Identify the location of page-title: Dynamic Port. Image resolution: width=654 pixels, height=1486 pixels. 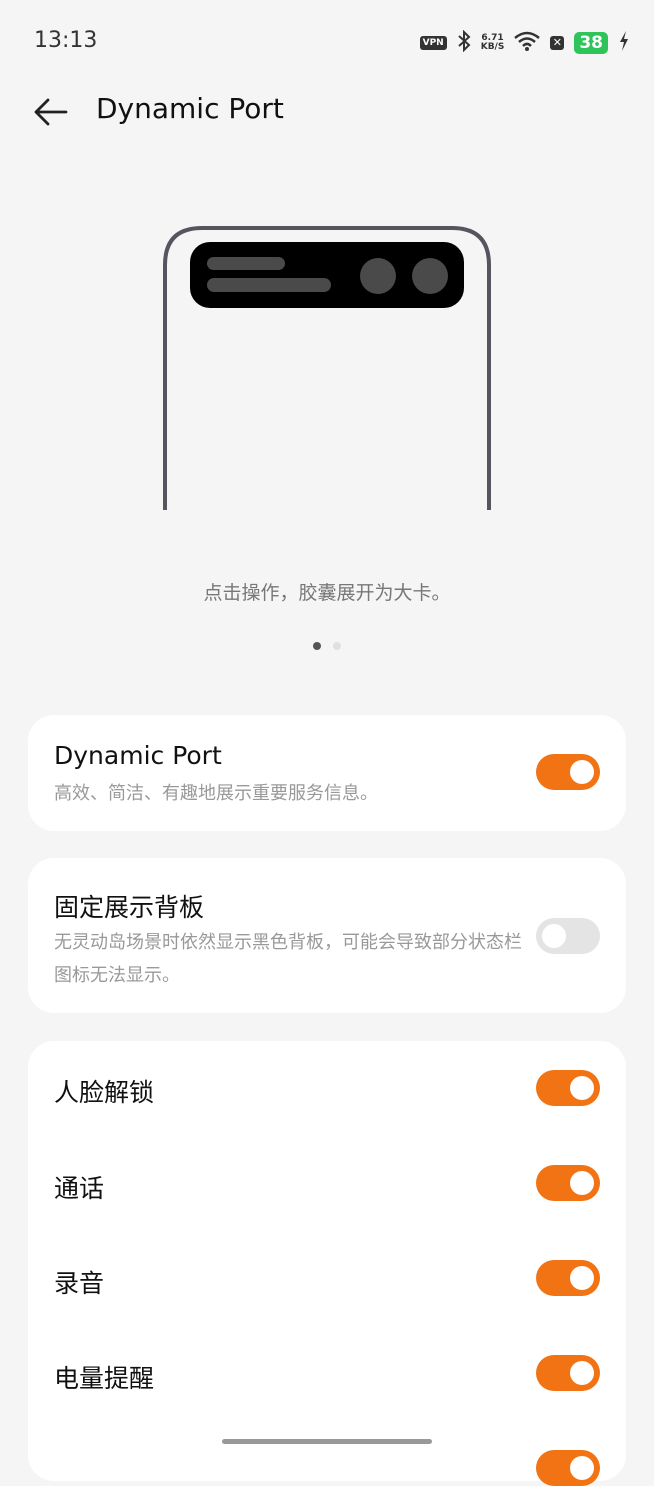
(190, 108).